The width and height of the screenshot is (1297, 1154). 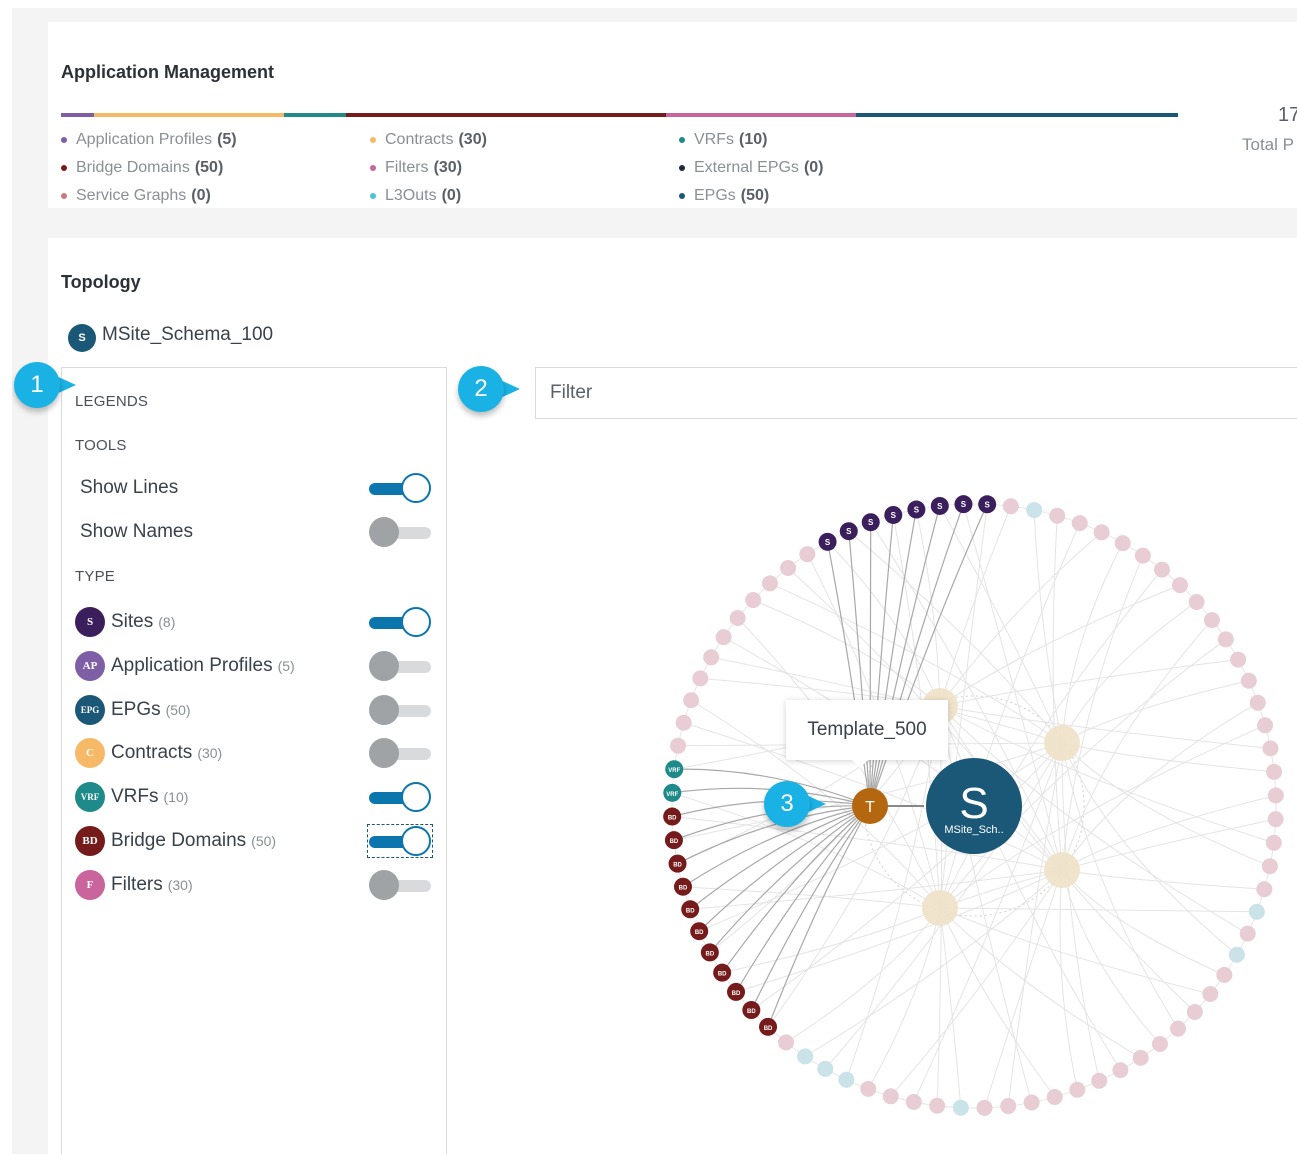 I want to click on callout-1: 1, so click(x=45, y=385).